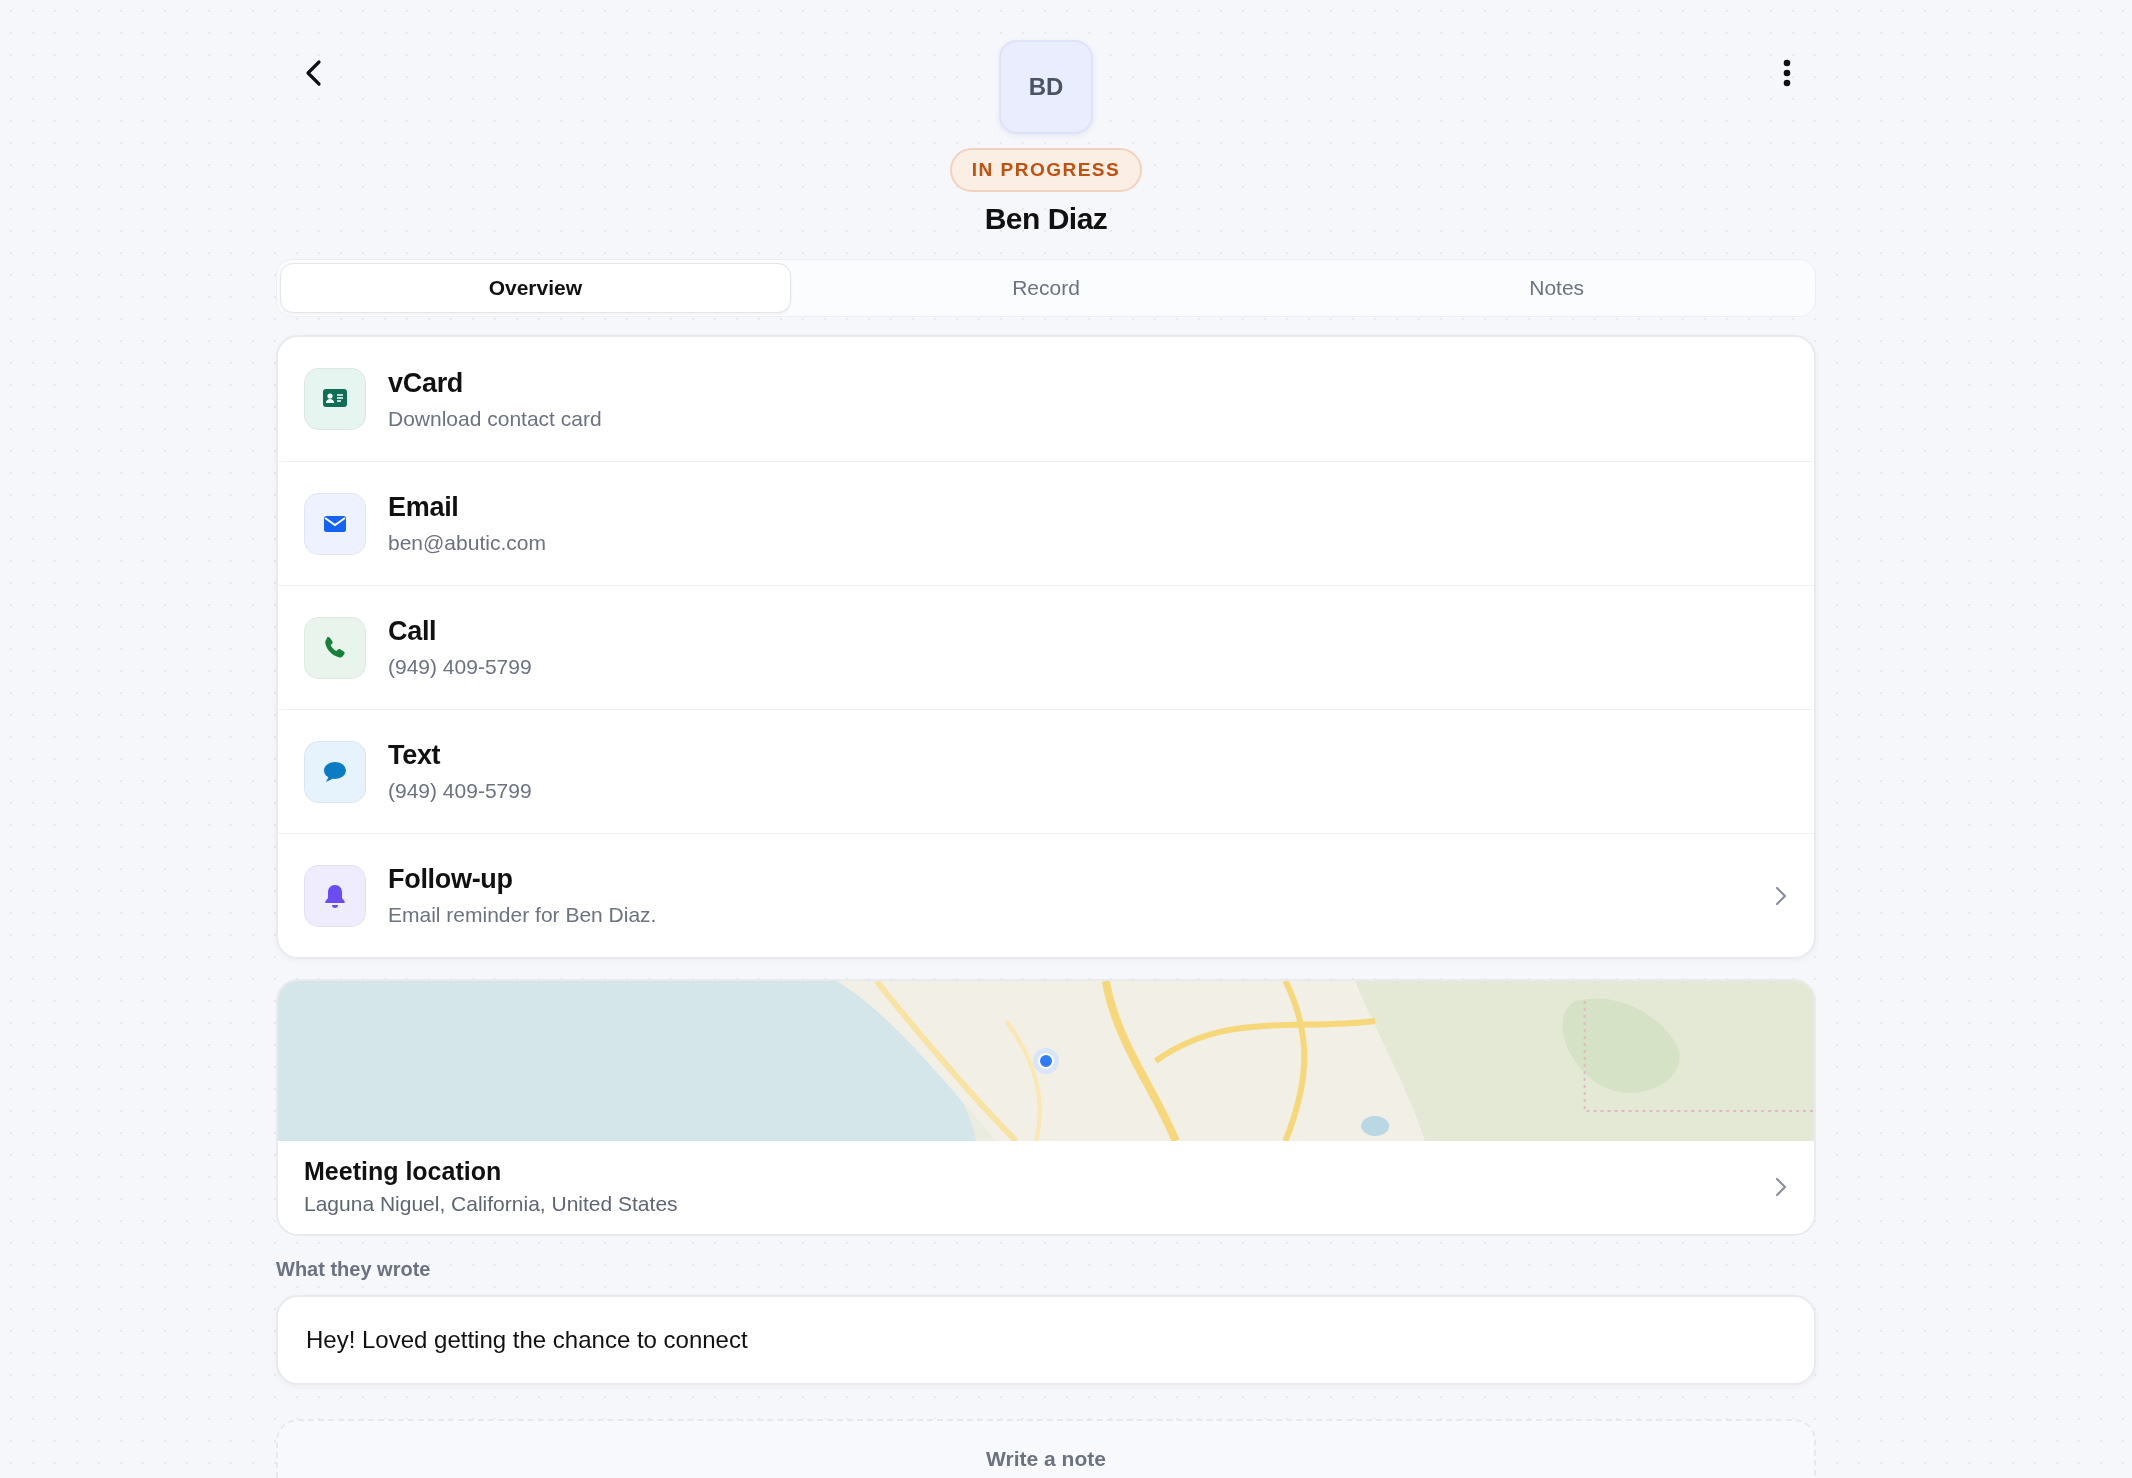 The height and width of the screenshot is (1478, 2132). What do you see at coordinates (451, 879) in the screenshot?
I see `action-title: Follow-up` at bounding box center [451, 879].